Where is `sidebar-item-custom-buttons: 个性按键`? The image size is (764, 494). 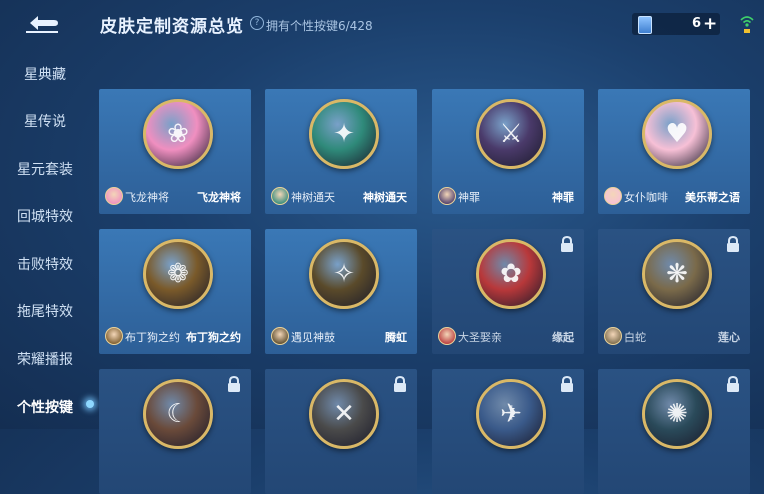 sidebar-item-custom-buttons: 个性按键 is located at coordinates (45, 407).